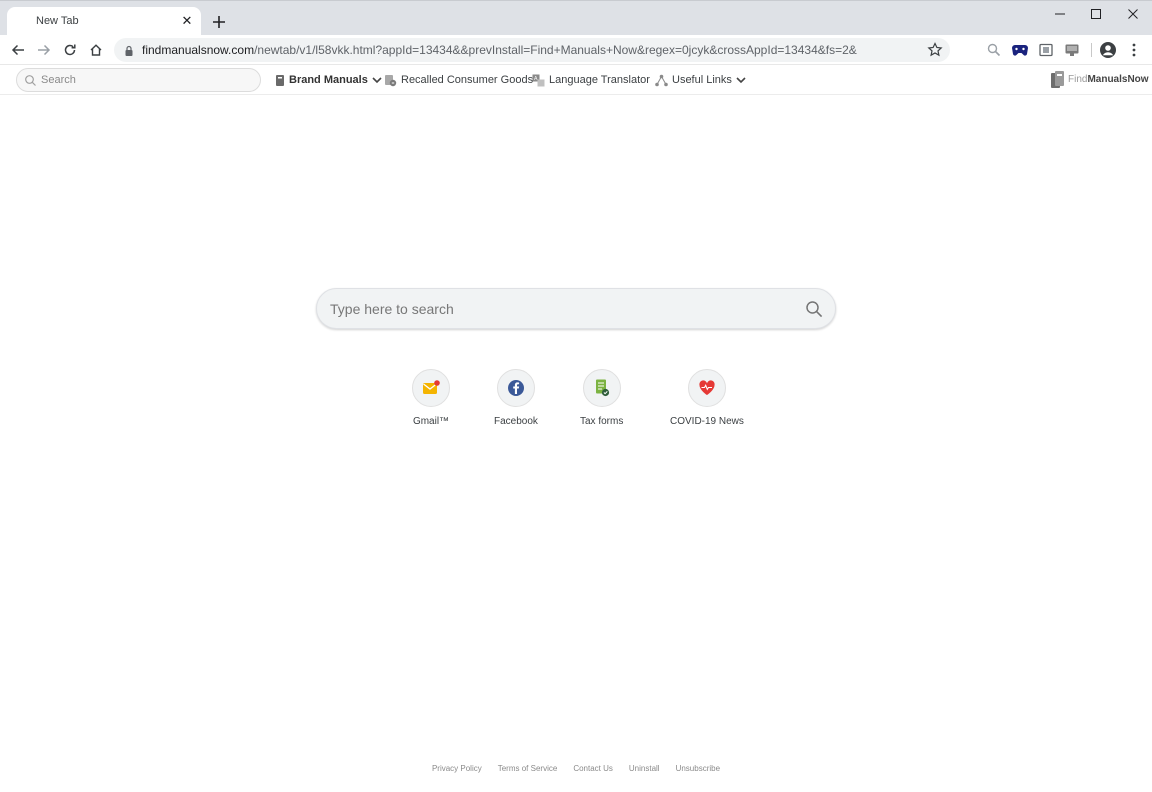  I want to click on privacy-policy-link: Privacy Policy, so click(457, 768).